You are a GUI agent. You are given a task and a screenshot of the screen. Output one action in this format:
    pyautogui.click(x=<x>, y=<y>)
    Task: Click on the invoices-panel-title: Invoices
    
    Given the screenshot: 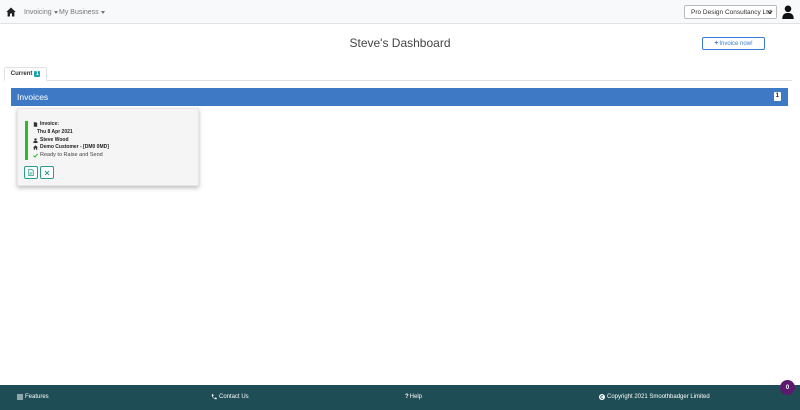 What is the action you would take?
    pyautogui.click(x=33, y=97)
    